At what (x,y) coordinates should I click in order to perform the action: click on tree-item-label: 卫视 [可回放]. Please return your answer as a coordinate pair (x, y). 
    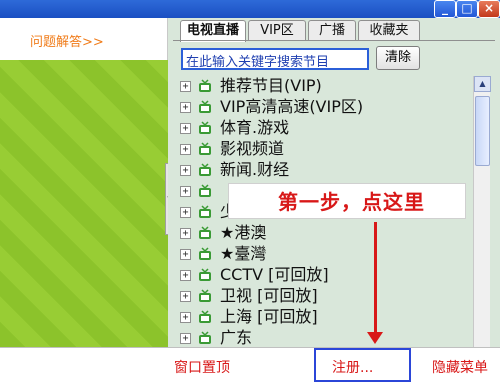
    Looking at the image, I should click on (269, 295).